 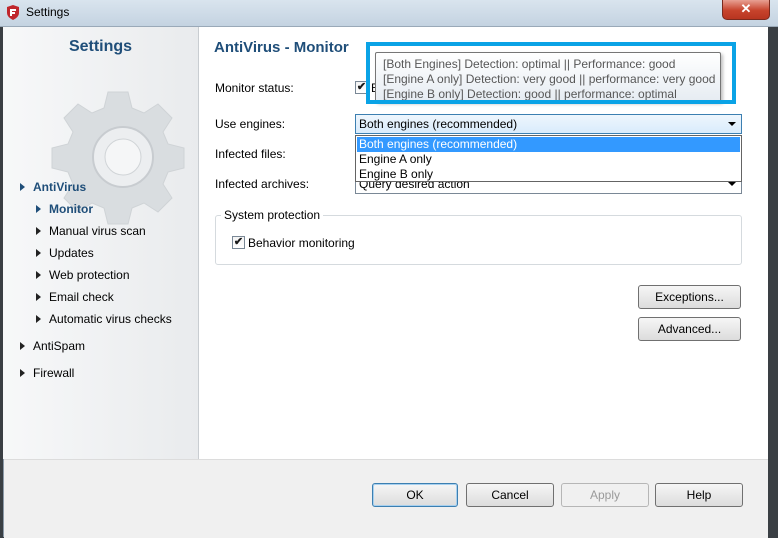 I want to click on system-protection-label: System protection, so click(x=272, y=215).